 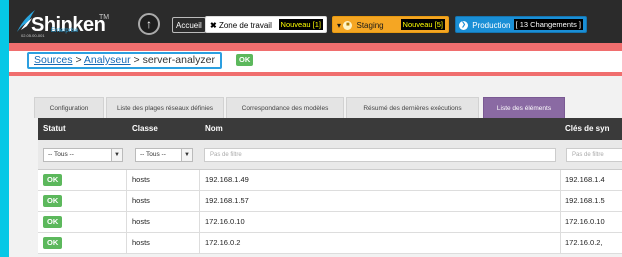 I want to click on column-header-sync-keys: Clés de syn, so click(x=587, y=129).